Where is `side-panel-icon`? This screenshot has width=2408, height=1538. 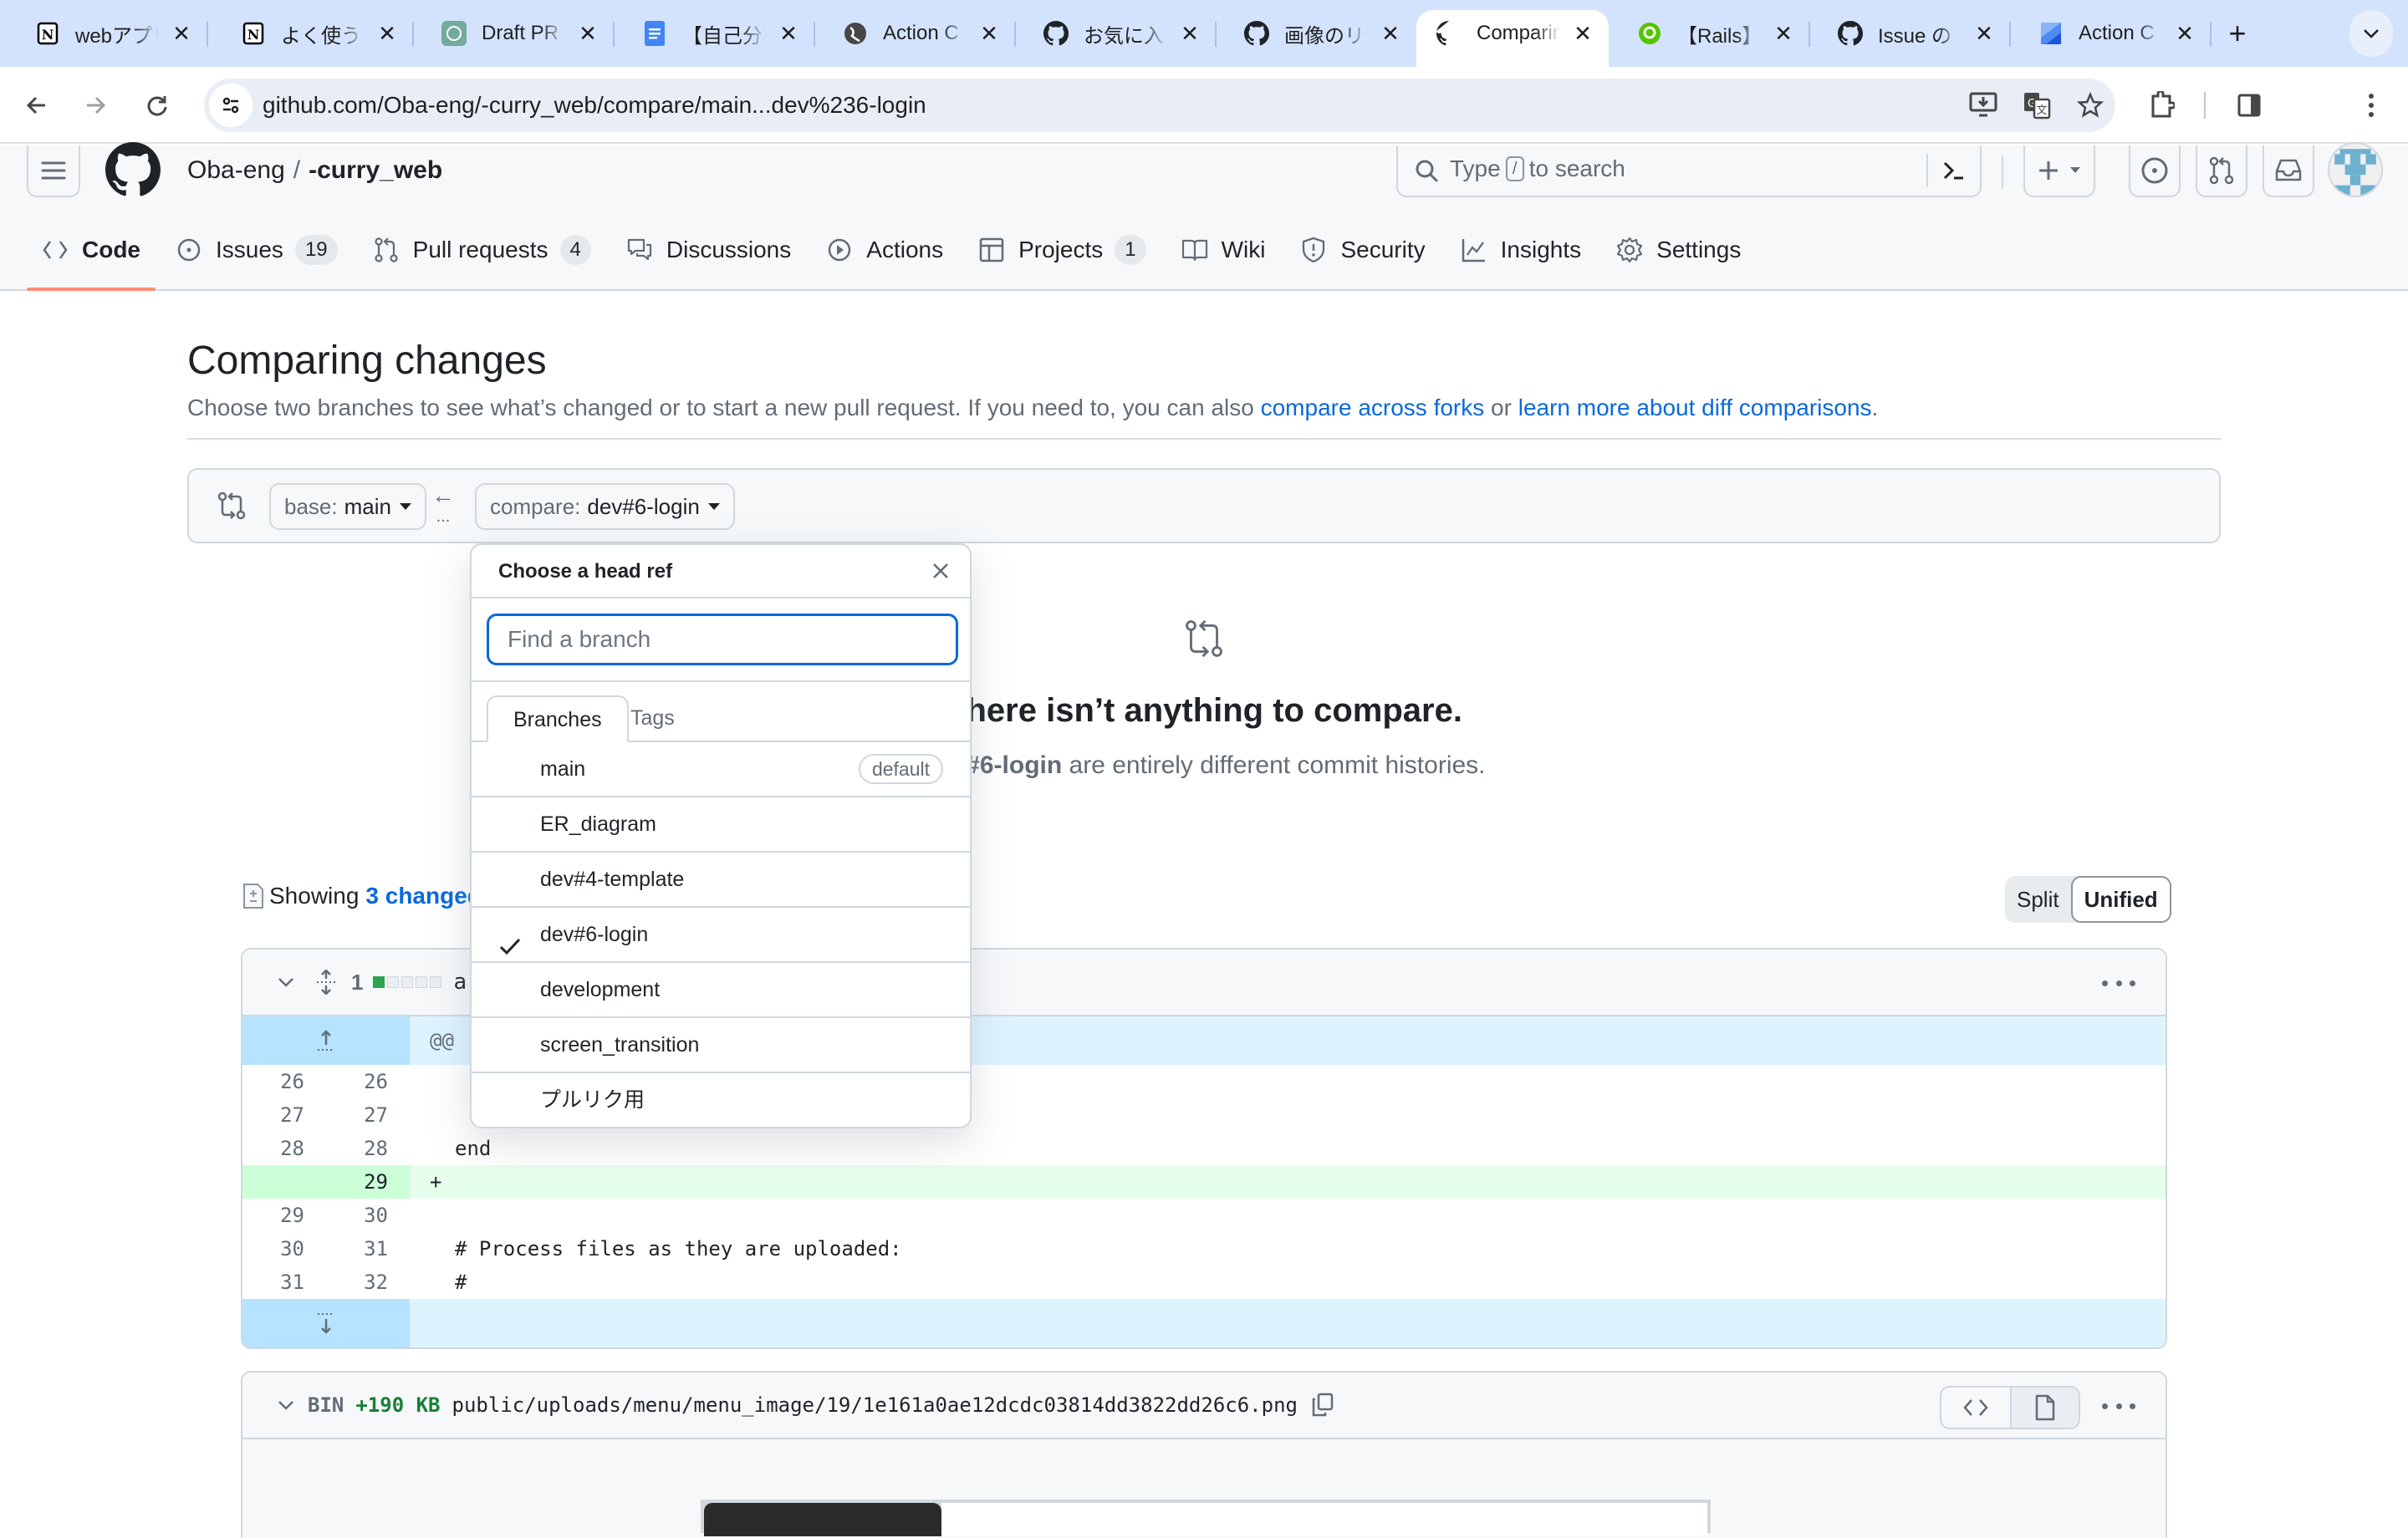 side-panel-icon is located at coordinates (2249, 105).